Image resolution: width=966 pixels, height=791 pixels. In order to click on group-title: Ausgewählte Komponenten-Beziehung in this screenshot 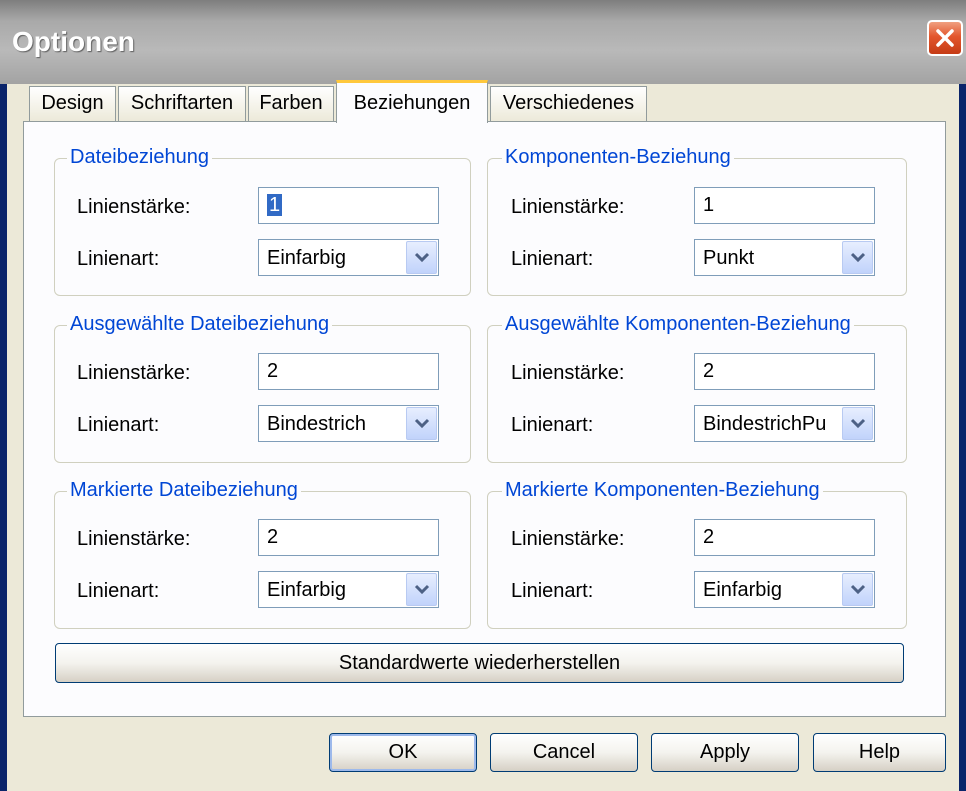, I will do `click(678, 324)`.